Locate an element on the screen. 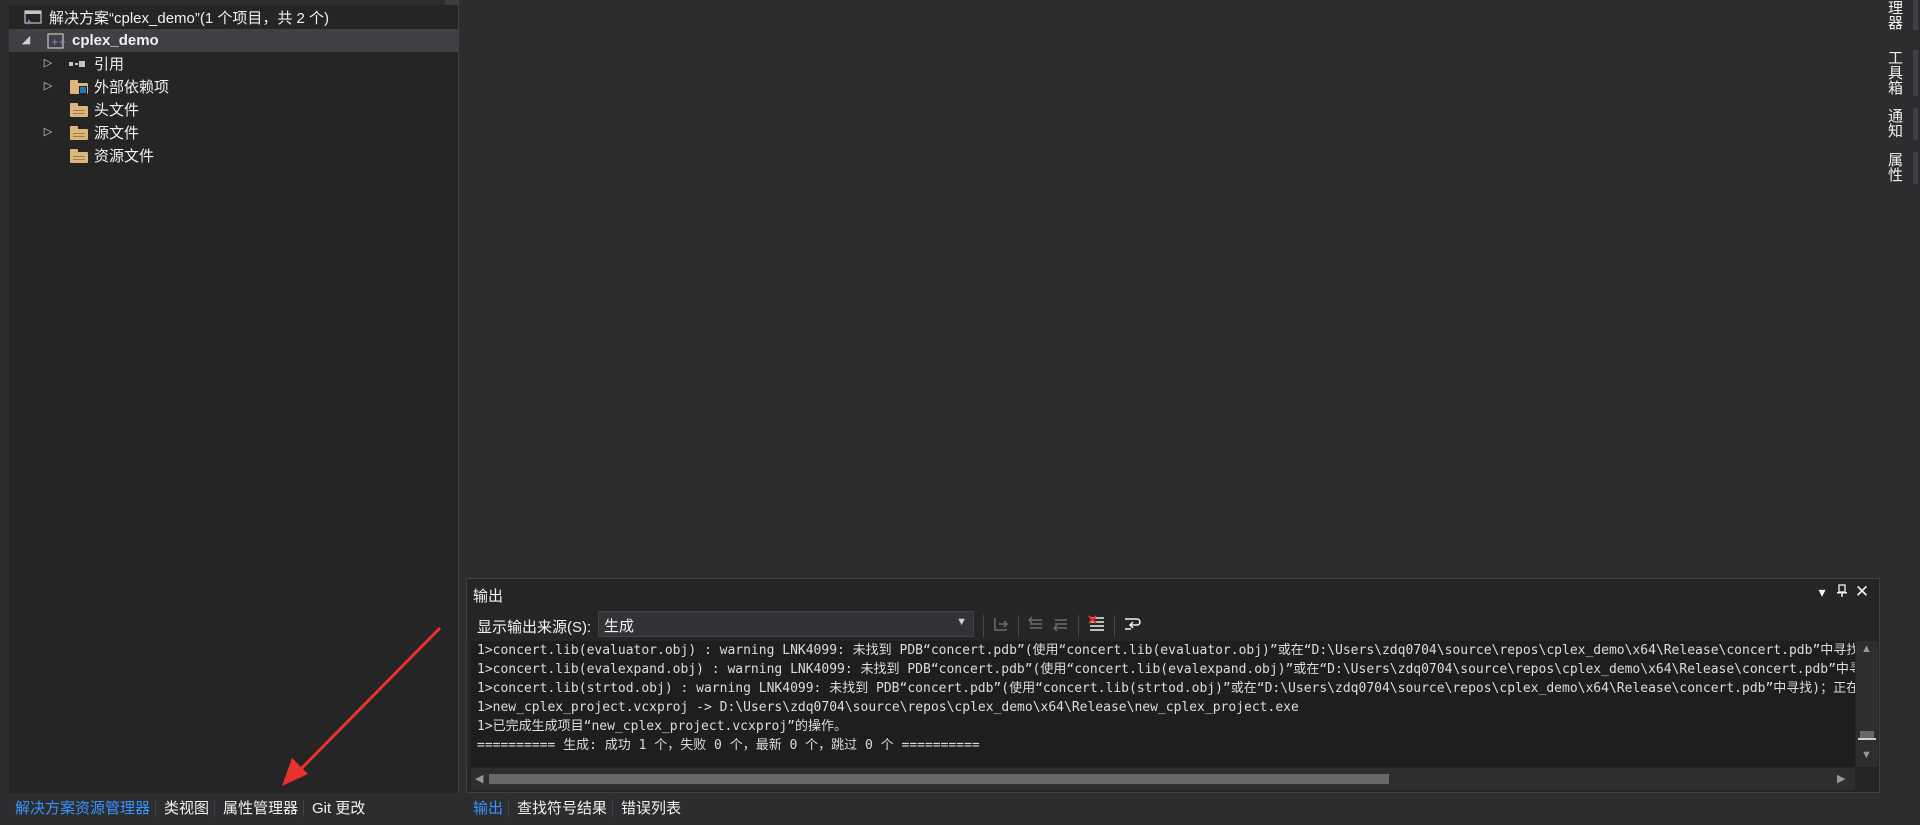 The height and width of the screenshot is (825, 1920). source-files-label: 源文件 is located at coordinates (117, 133).